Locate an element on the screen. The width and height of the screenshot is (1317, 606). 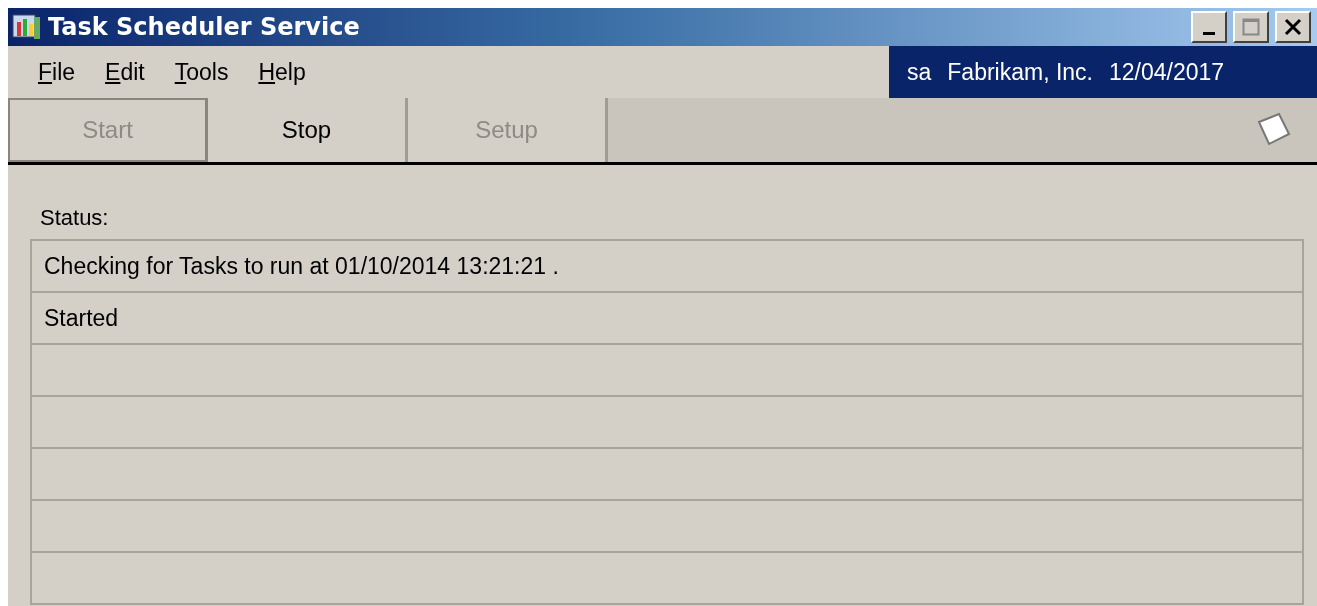
menu-item: Edit is located at coordinates (125, 72).